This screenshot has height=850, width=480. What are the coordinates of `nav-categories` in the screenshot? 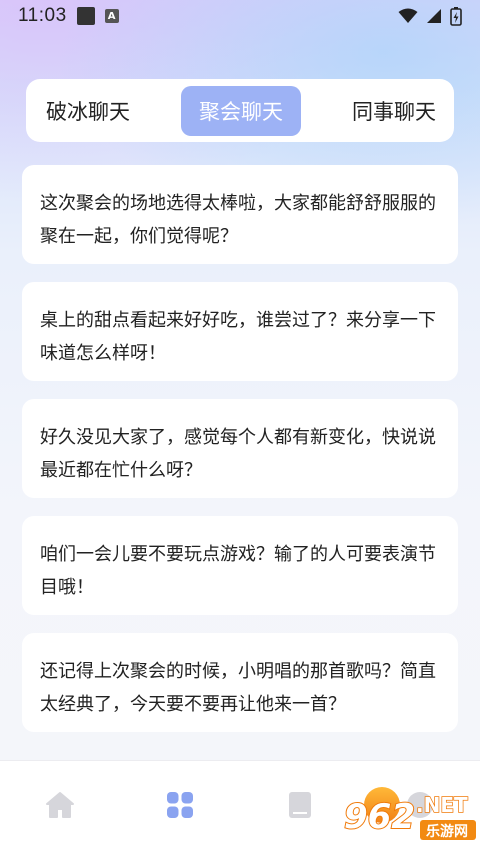 It's located at (180, 805).